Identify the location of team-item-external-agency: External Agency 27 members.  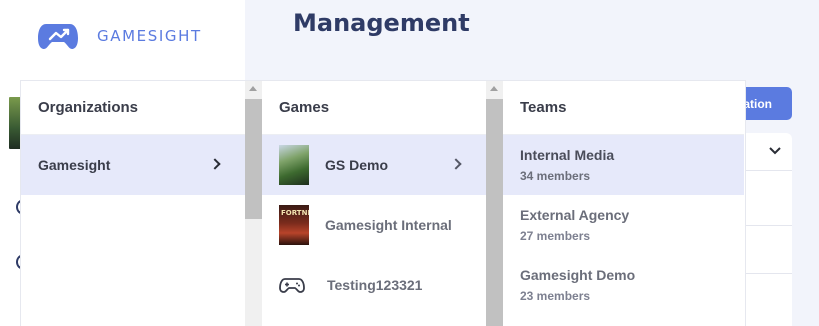
(623, 225).